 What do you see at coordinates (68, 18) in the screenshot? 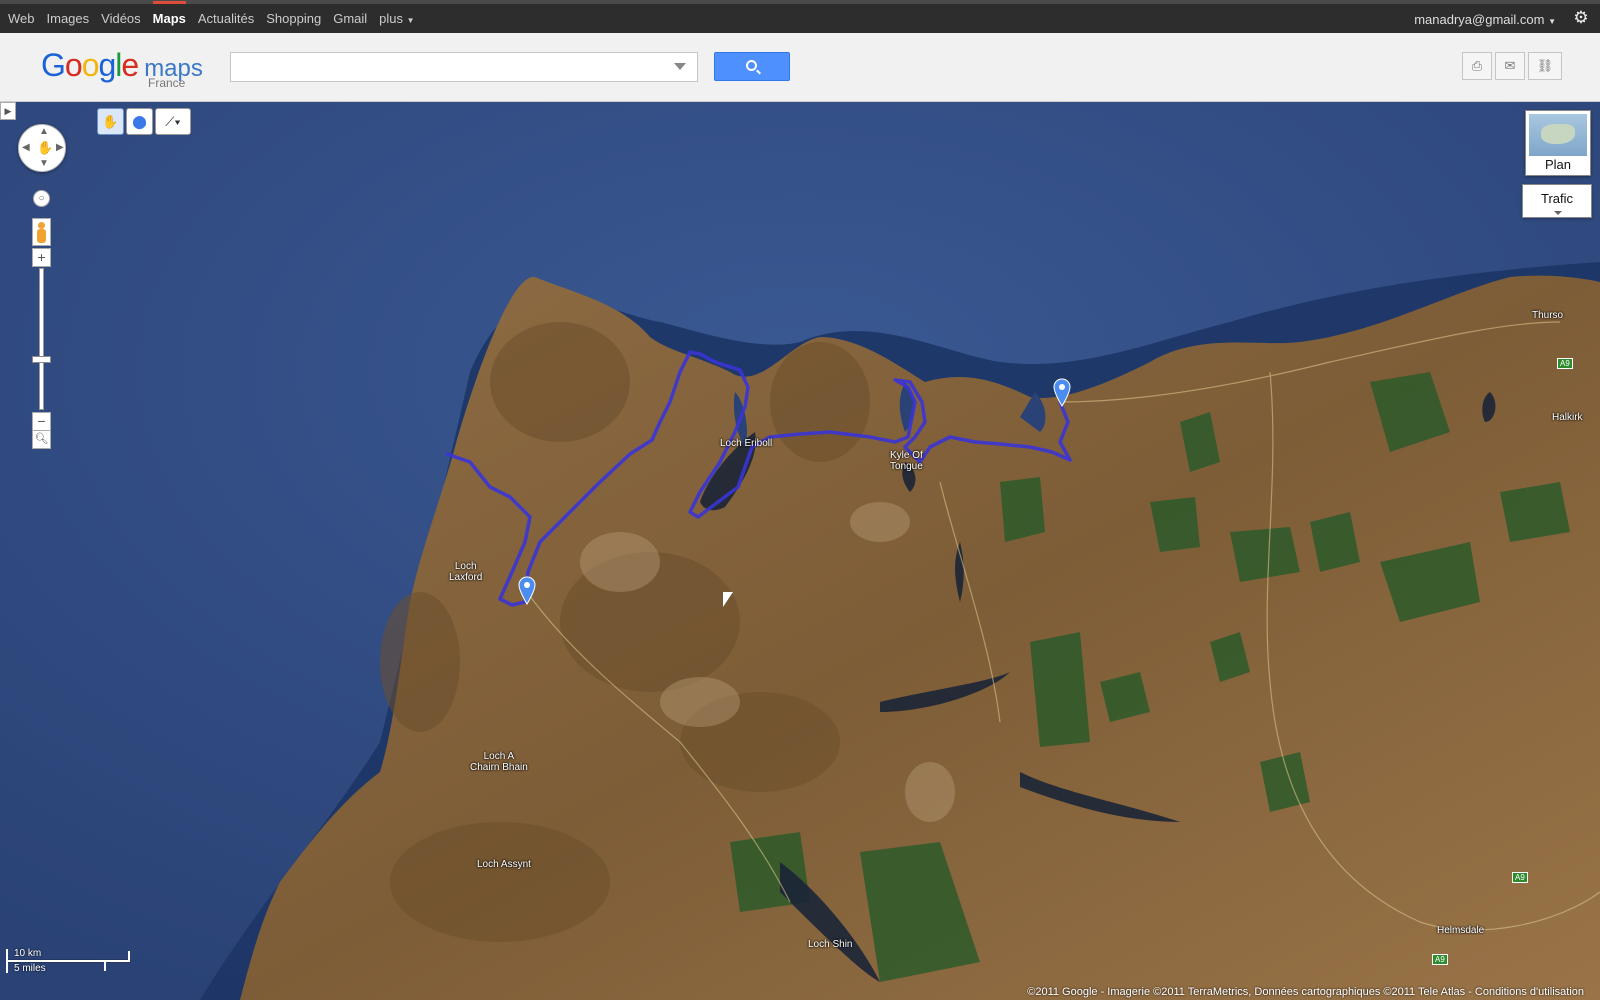
I see `nav-link-images: Images` at bounding box center [68, 18].